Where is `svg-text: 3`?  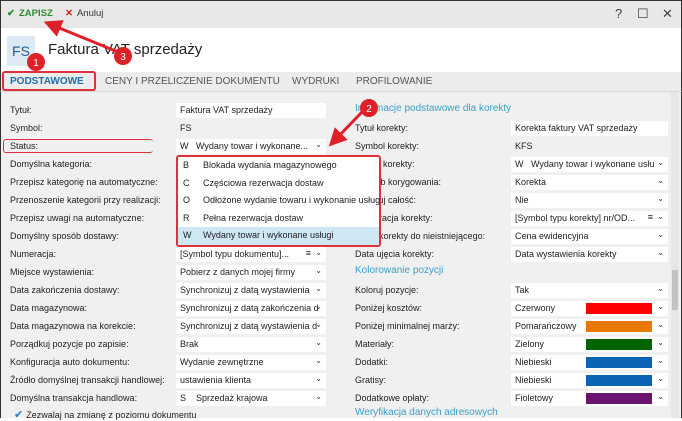
svg-text: 3 is located at coordinates (123, 57).